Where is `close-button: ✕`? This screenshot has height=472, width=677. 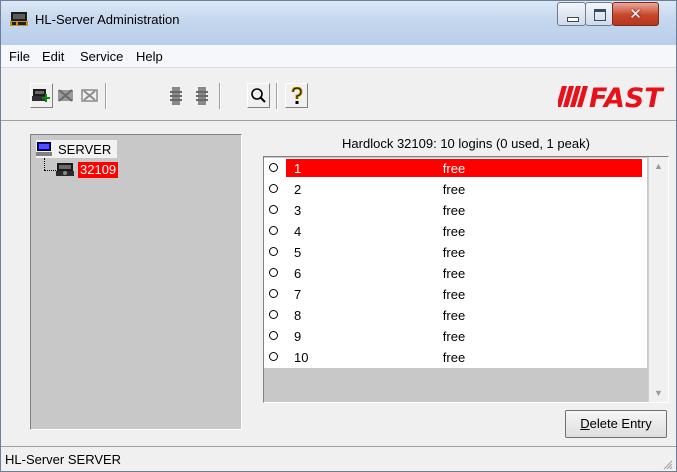
close-button: ✕ is located at coordinates (635, 14).